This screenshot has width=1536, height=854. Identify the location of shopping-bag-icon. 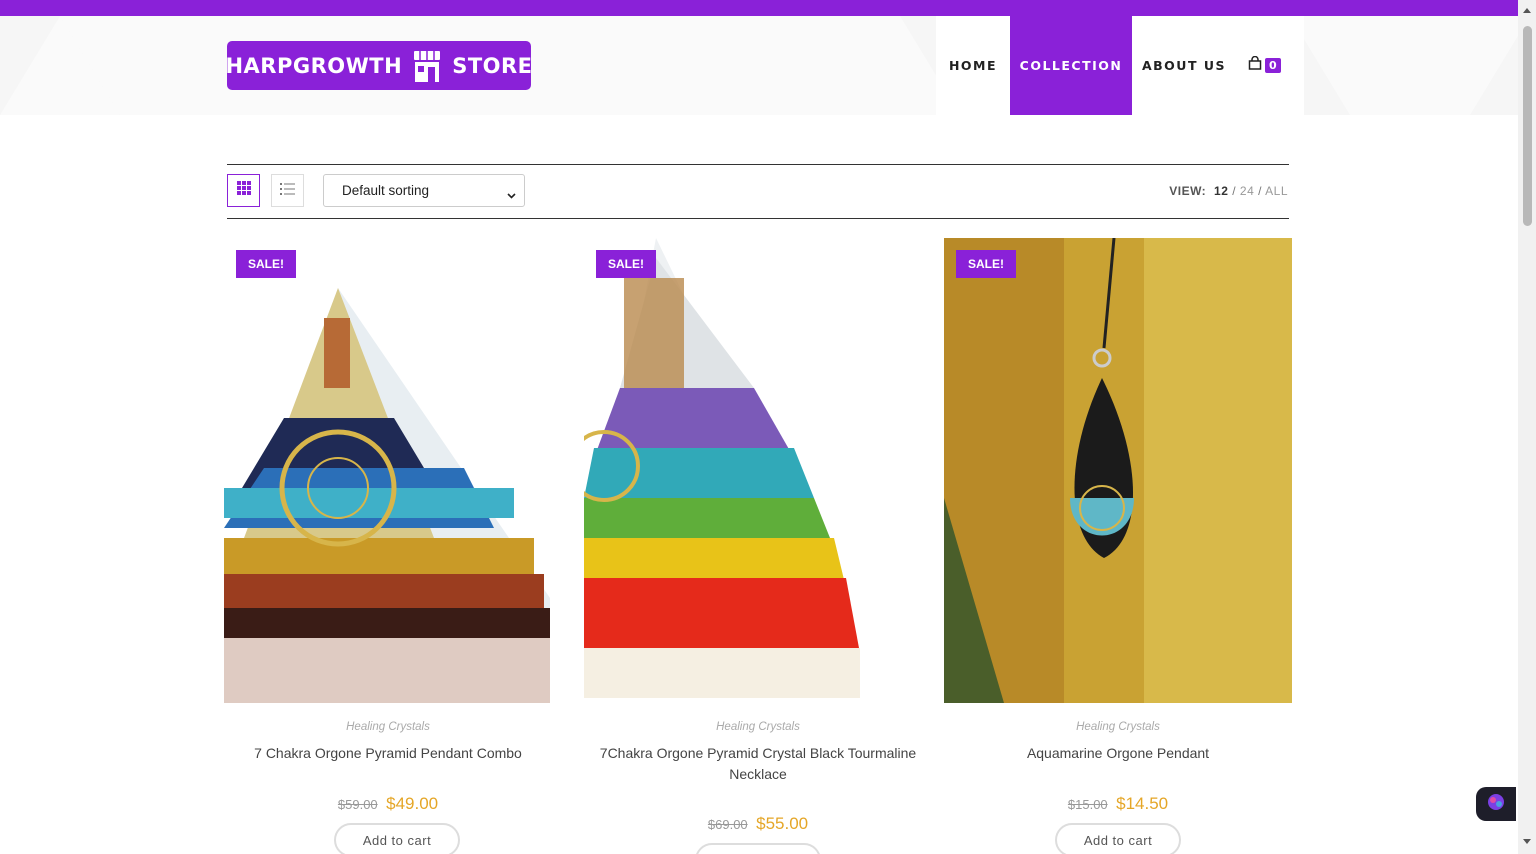
(1255, 65).